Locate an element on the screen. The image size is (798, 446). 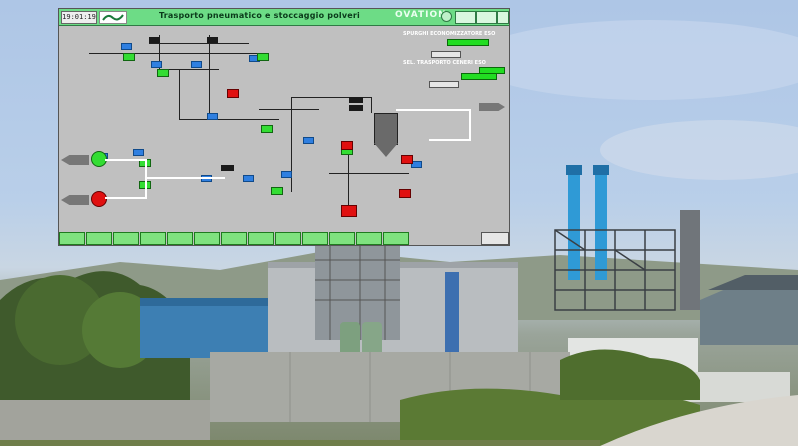
footer-info-box is located at coordinates (495, 238).